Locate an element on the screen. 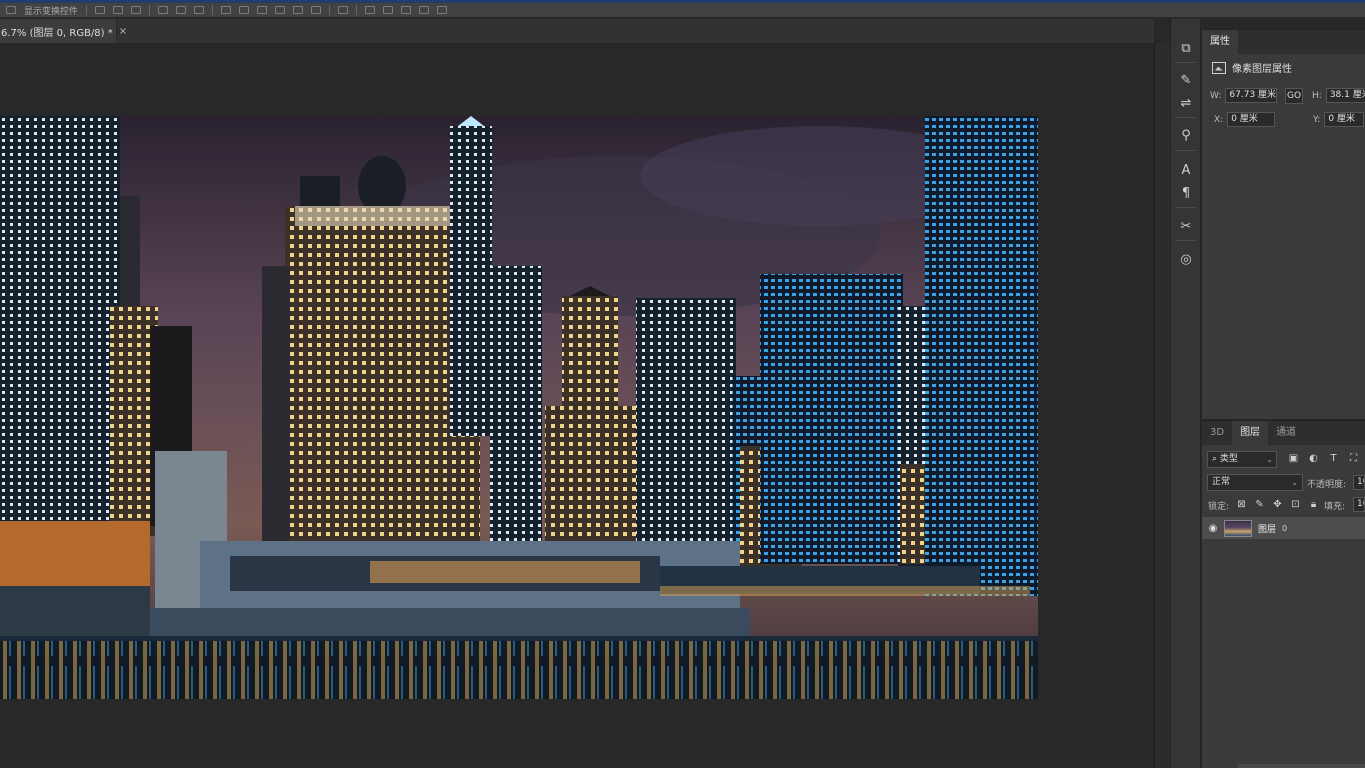 This screenshot has height=768, width=1365. distribute-left-icon is located at coordinates (280, 10).